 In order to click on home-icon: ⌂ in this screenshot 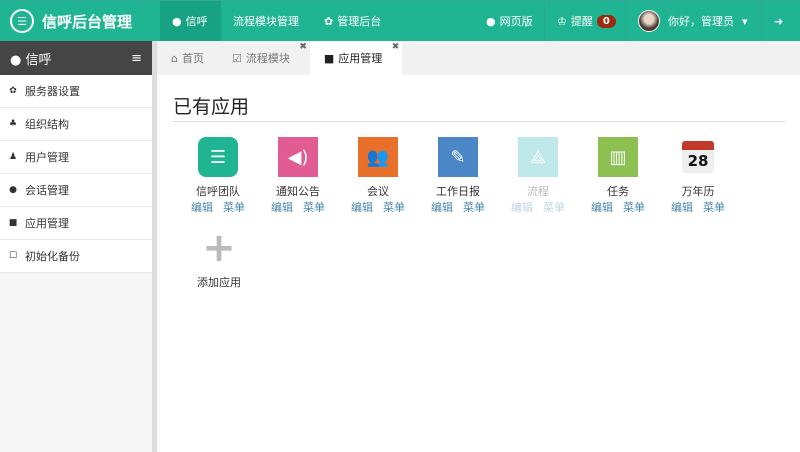, I will do `click(174, 58)`.